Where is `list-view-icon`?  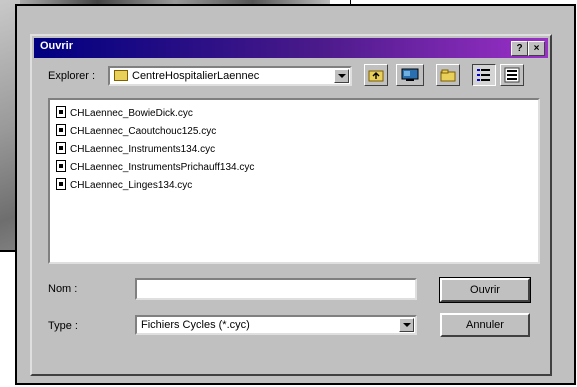
list-view-icon is located at coordinates (483, 75).